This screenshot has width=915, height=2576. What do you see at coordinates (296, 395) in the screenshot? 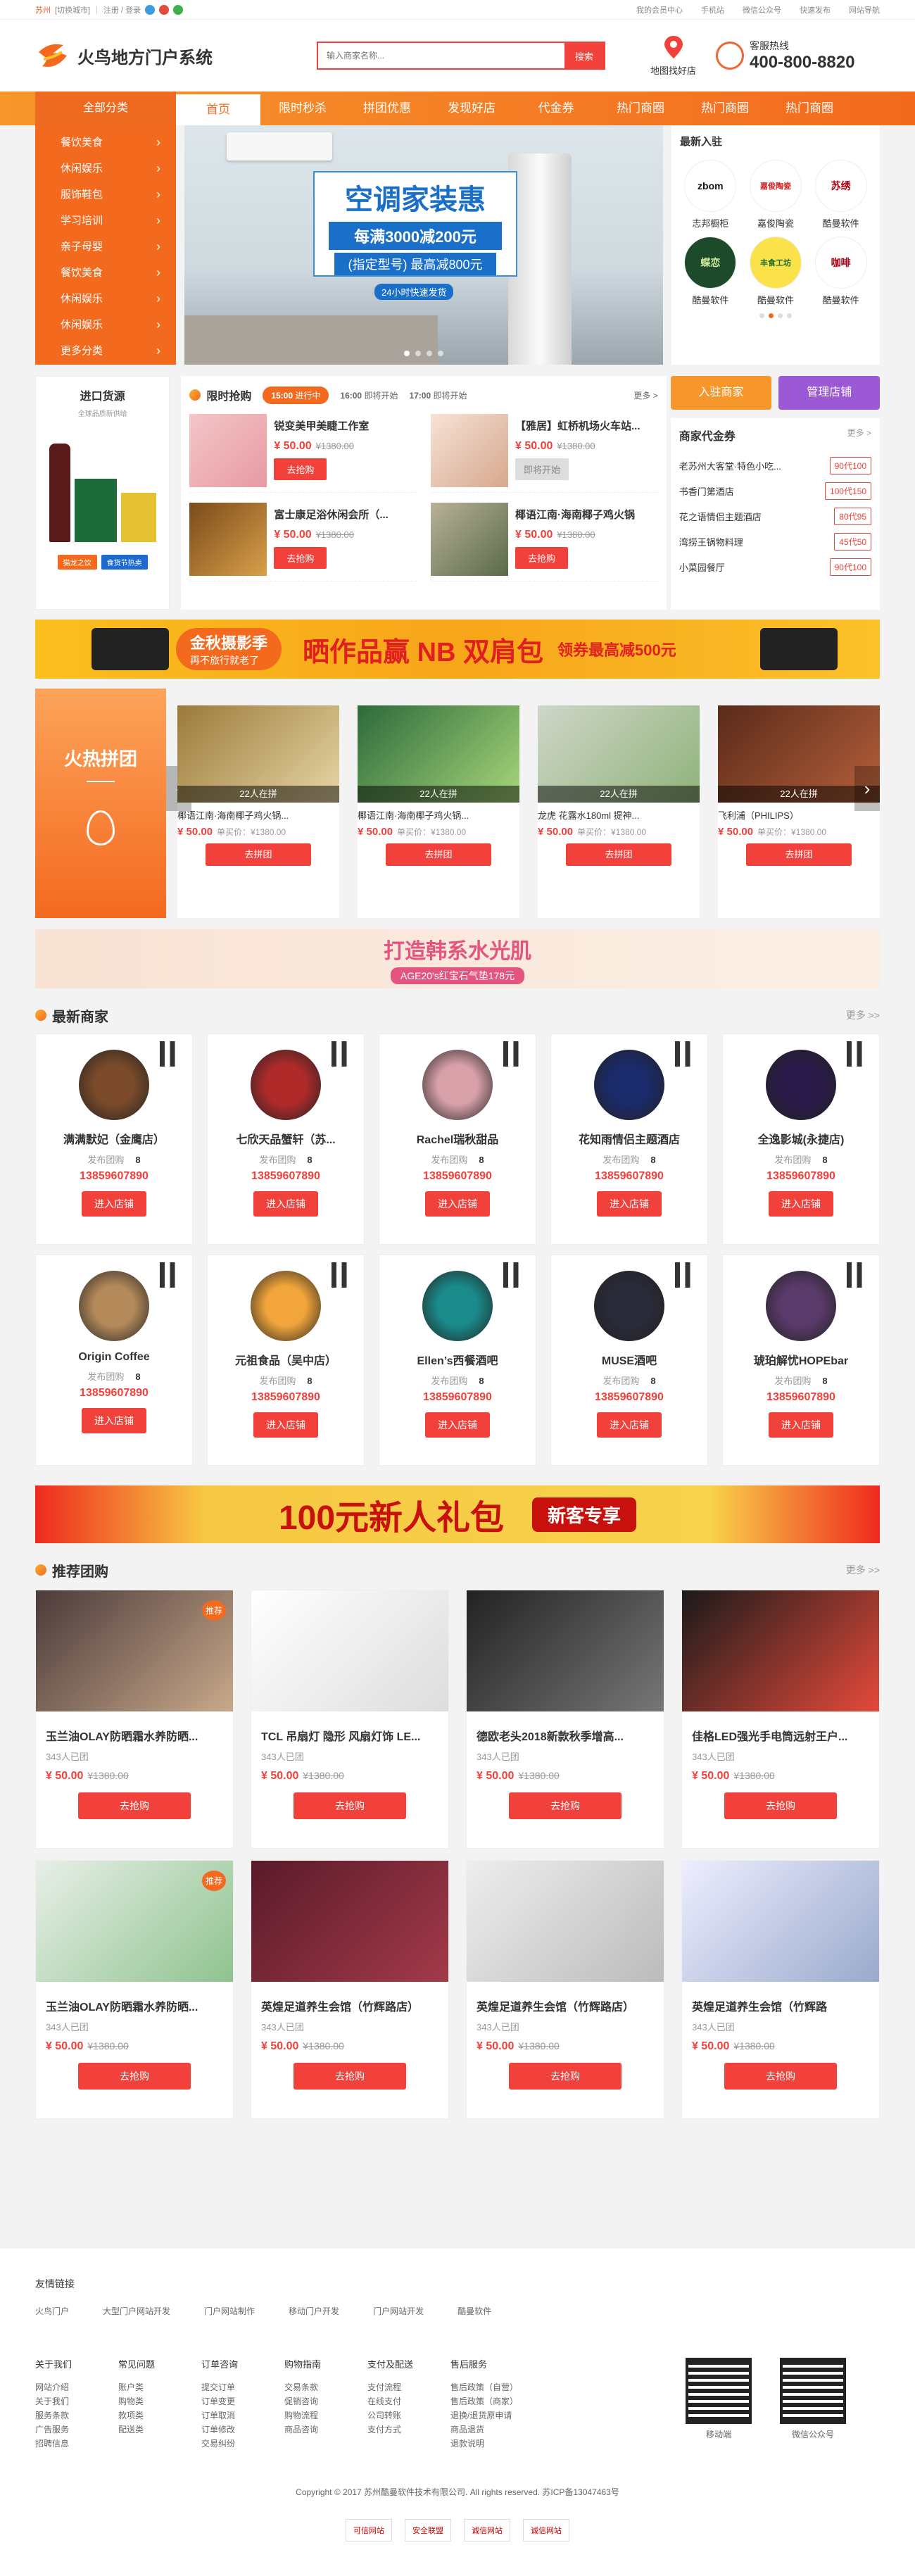
I see `flash-tab-active: 15:00 进行中` at bounding box center [296, 395].